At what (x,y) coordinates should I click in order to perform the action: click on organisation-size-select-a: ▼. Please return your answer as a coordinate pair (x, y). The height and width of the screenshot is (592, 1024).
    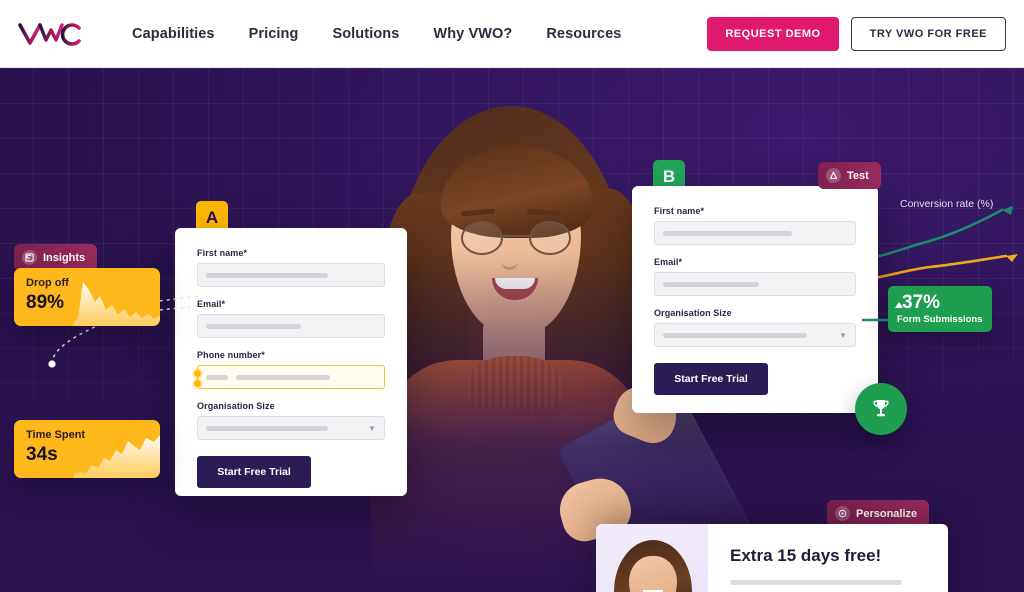
    Looking at the image, I should click on (291, 428).